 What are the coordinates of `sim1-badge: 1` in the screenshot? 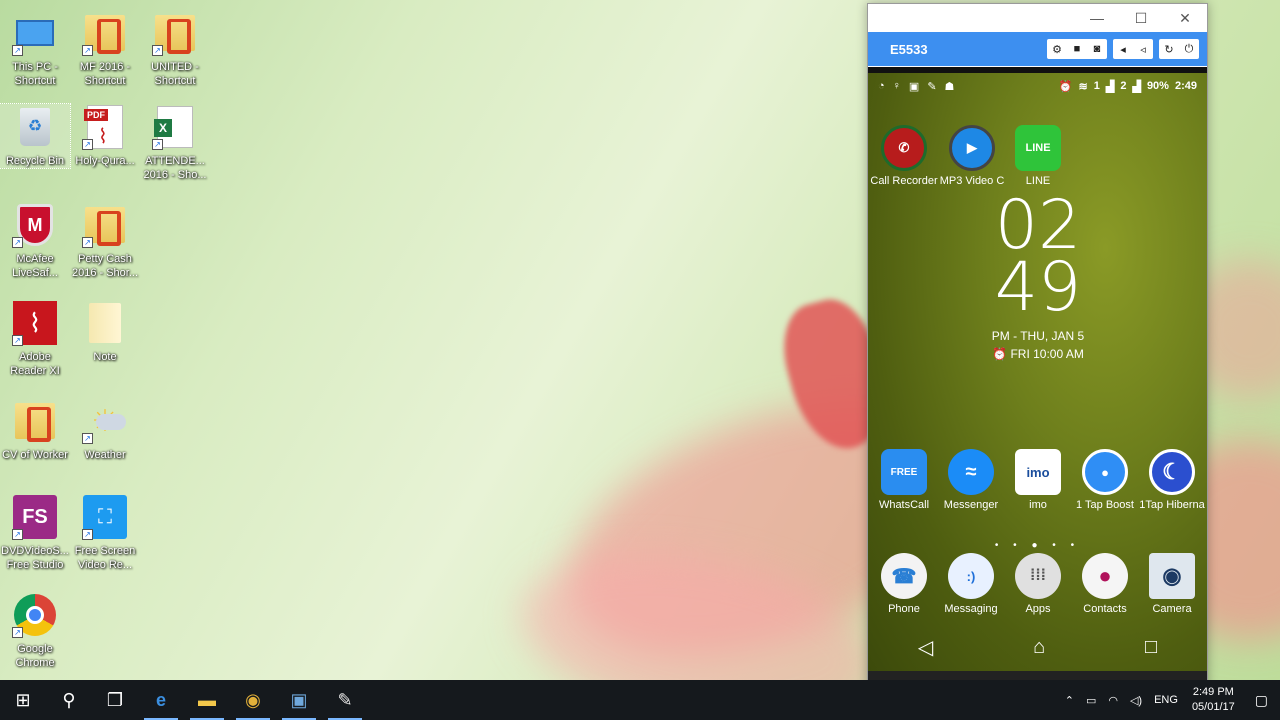 It's located at (1096, 86).